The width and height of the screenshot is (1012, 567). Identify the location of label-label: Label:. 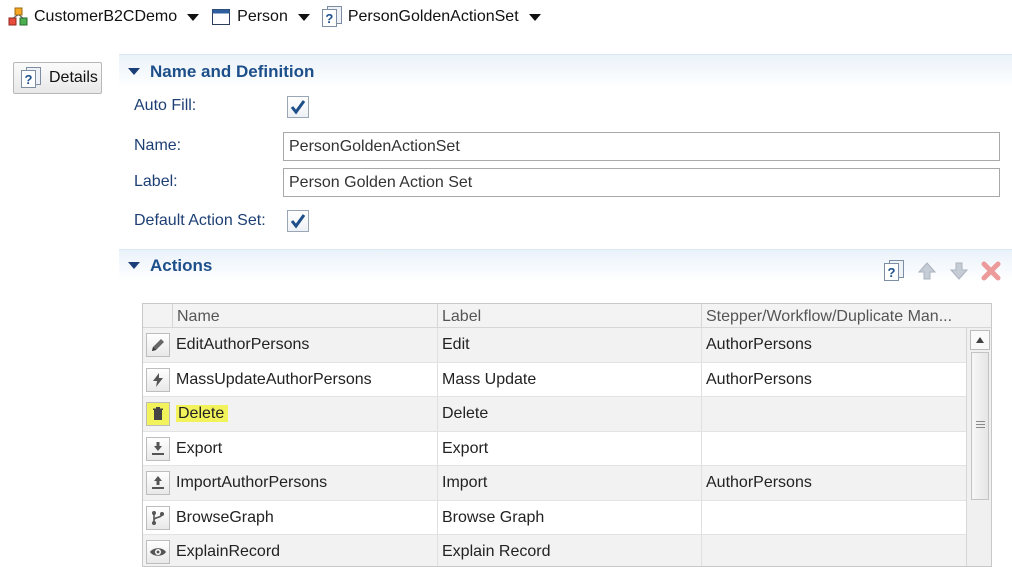
(156, 181).